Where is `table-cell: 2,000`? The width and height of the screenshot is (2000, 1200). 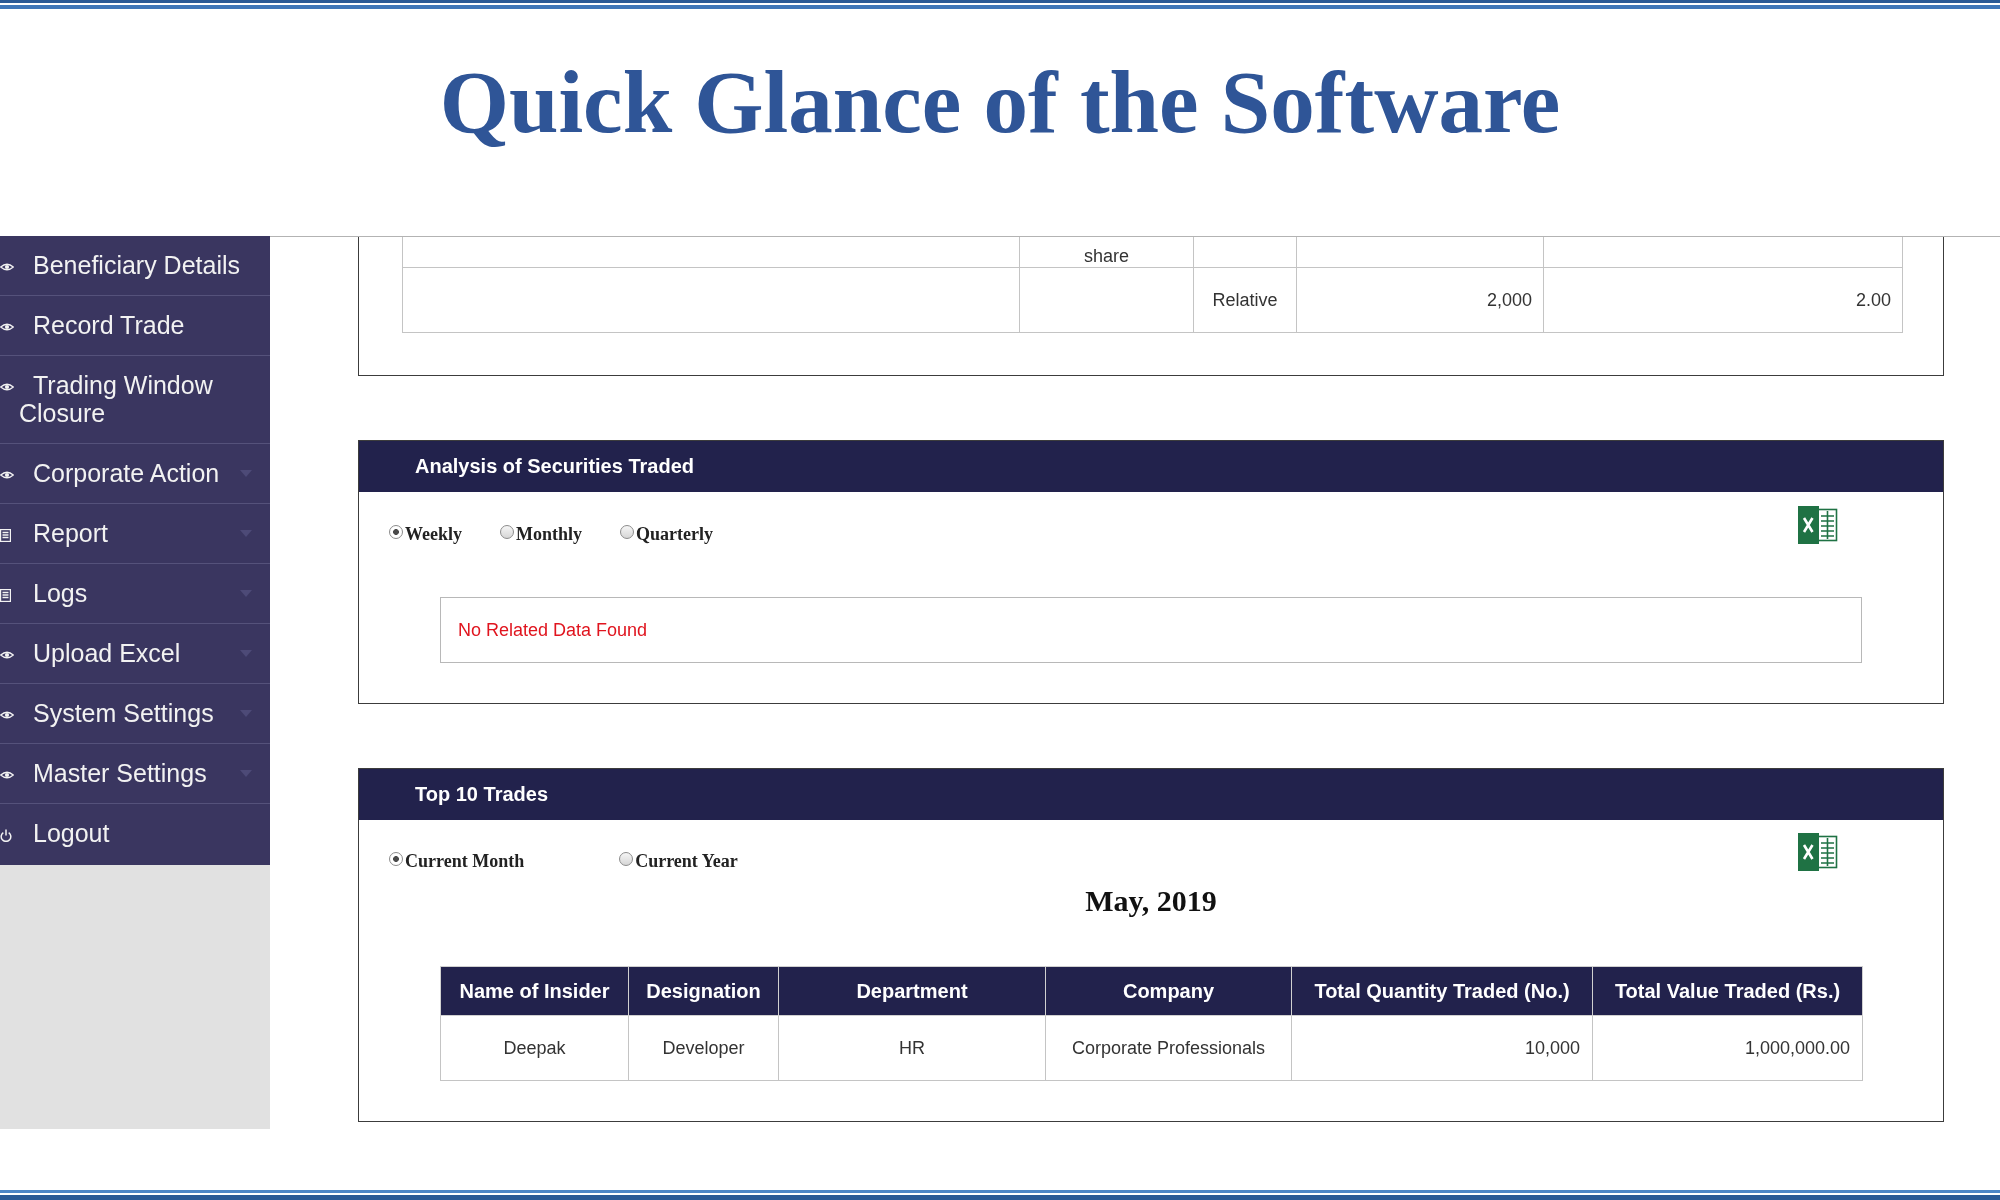
table-cell: 2,000 is located at coordinates (1509, 299).